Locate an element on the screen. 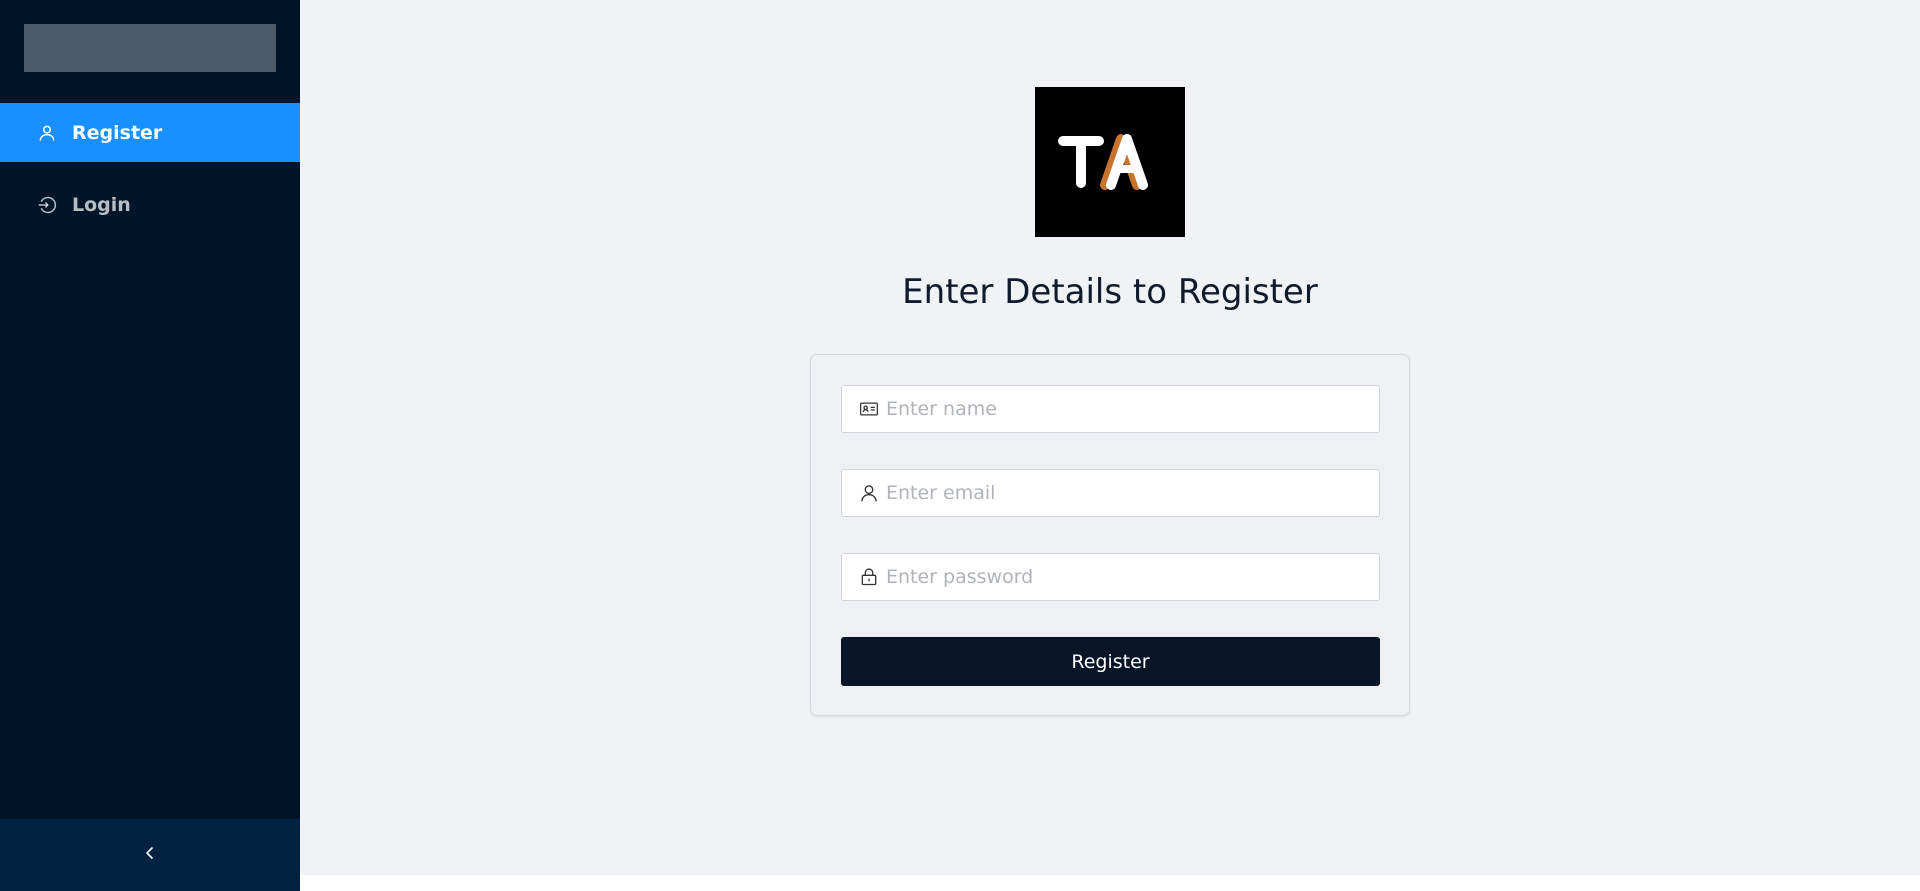 This screenshot has height=891, width=1920. password-field is located at coordinates (1110, 577).